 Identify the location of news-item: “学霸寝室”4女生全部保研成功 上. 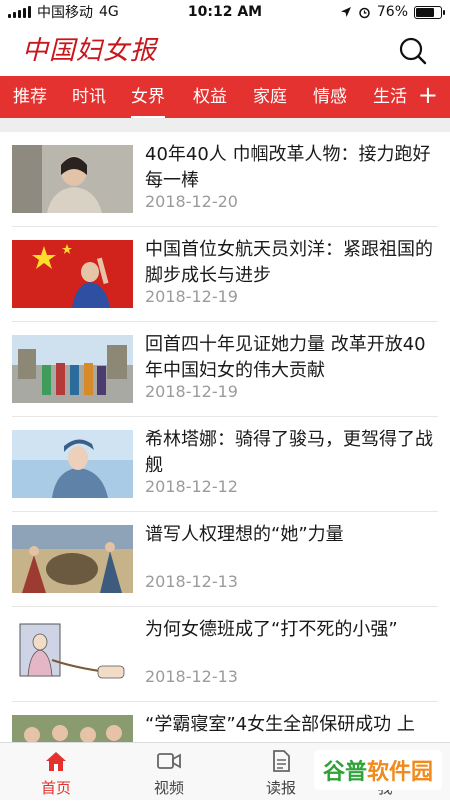
(225, 722).